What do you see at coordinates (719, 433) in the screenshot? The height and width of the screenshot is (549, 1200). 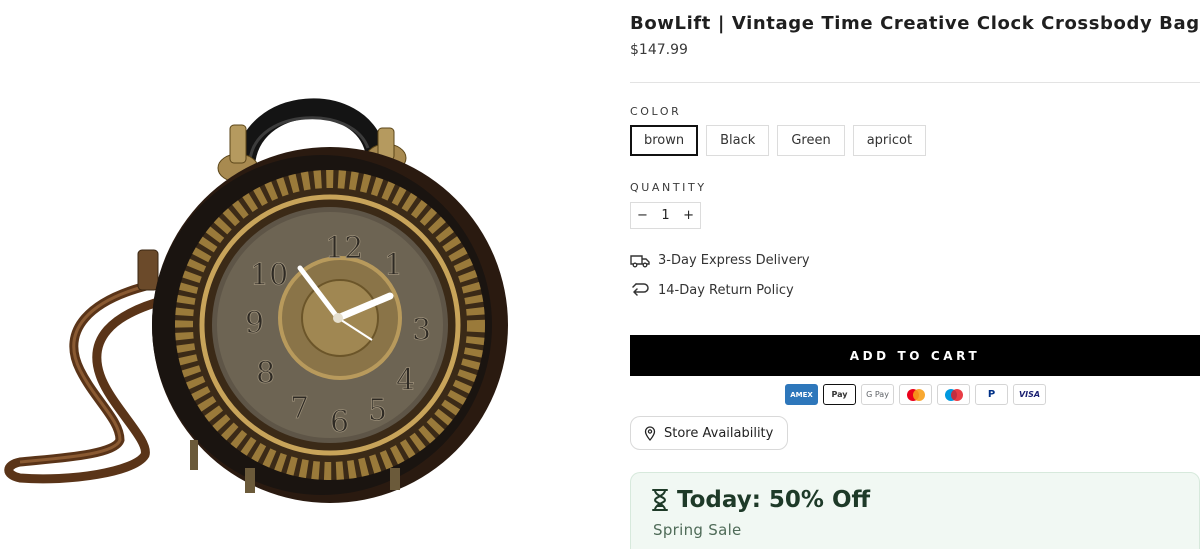 I see `store-availability-label: Store Availability` at bounding box center [719, 433].